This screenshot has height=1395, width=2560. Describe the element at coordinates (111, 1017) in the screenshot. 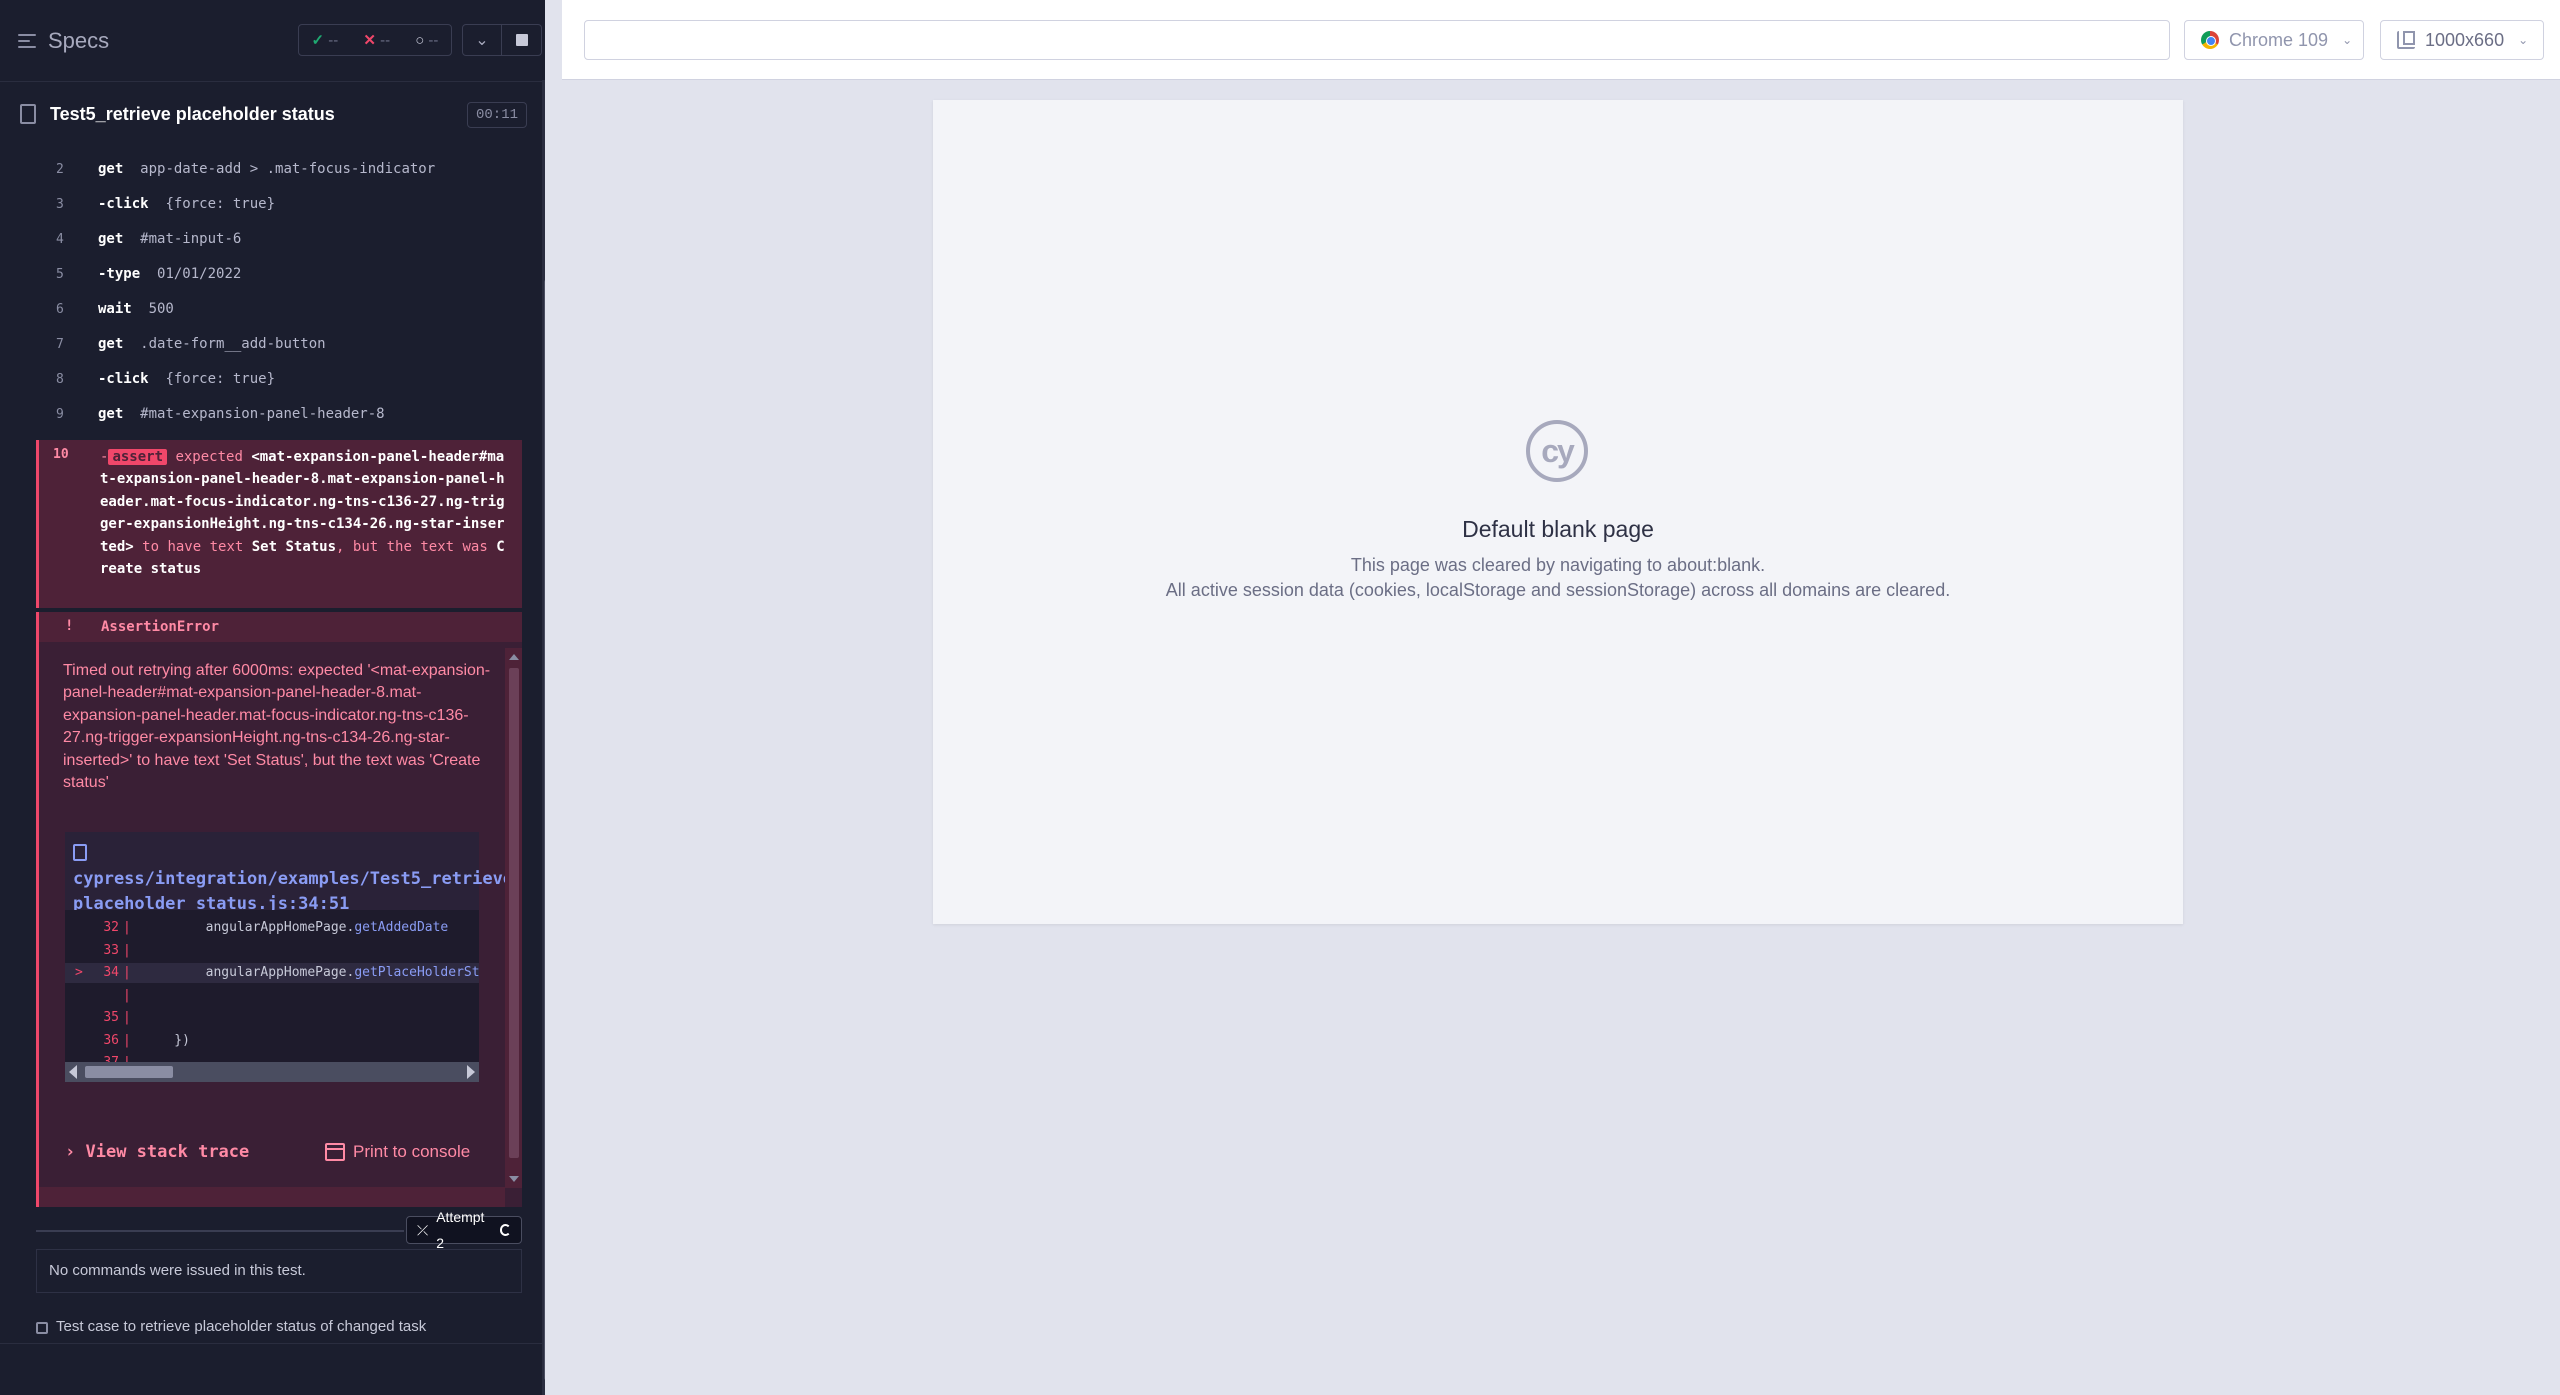

I see `line-number: 35` at that location.